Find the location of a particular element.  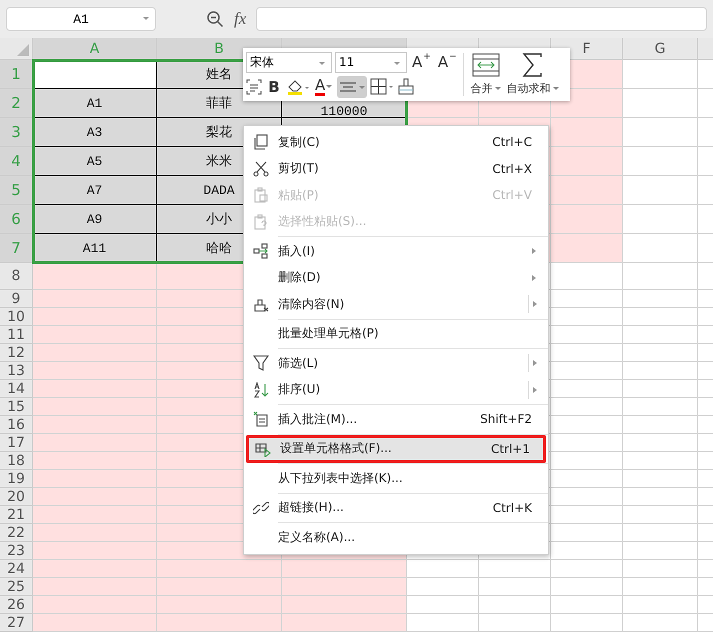

formula-input is located at coordinates (481, 19).